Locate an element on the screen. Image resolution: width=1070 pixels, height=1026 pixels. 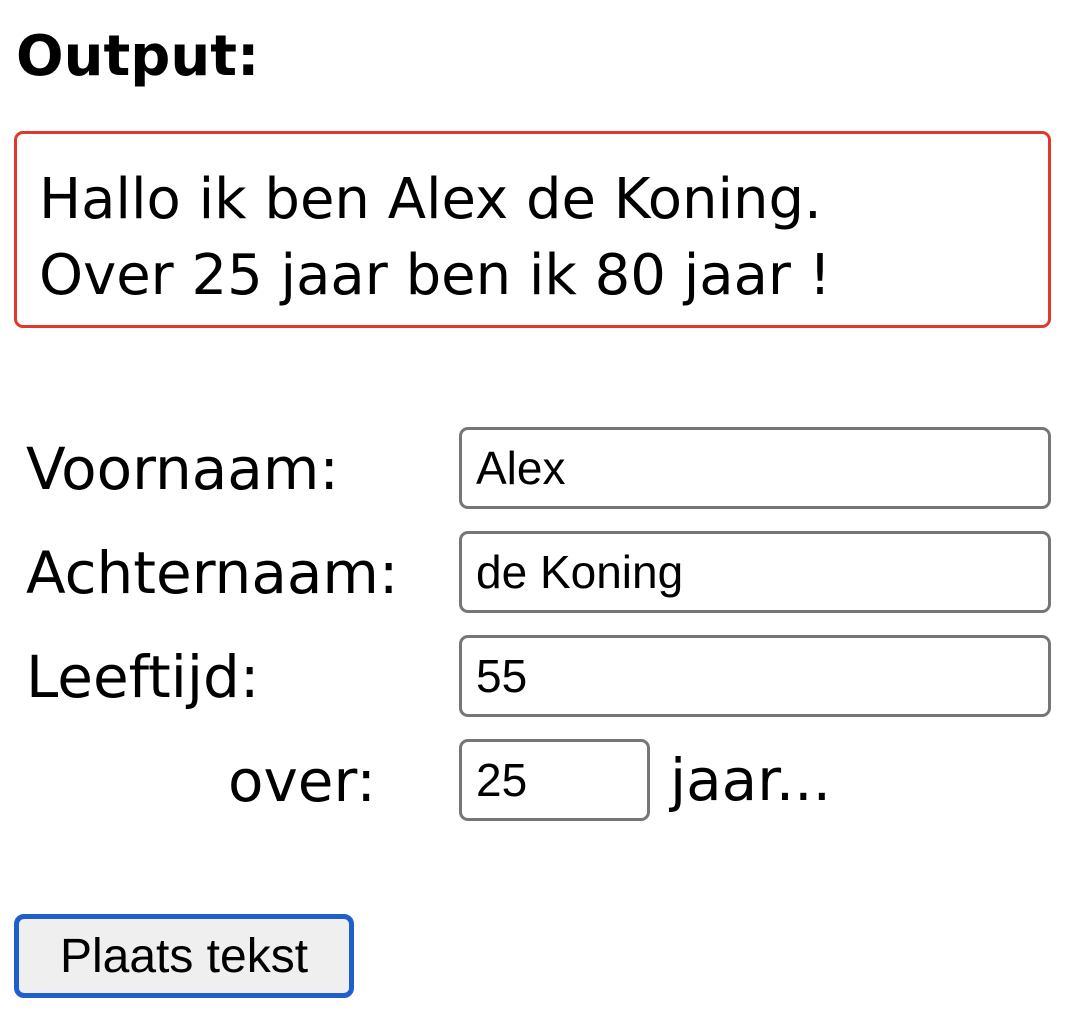
age-label: Leeftijd: is located at coordinates (143, 677).